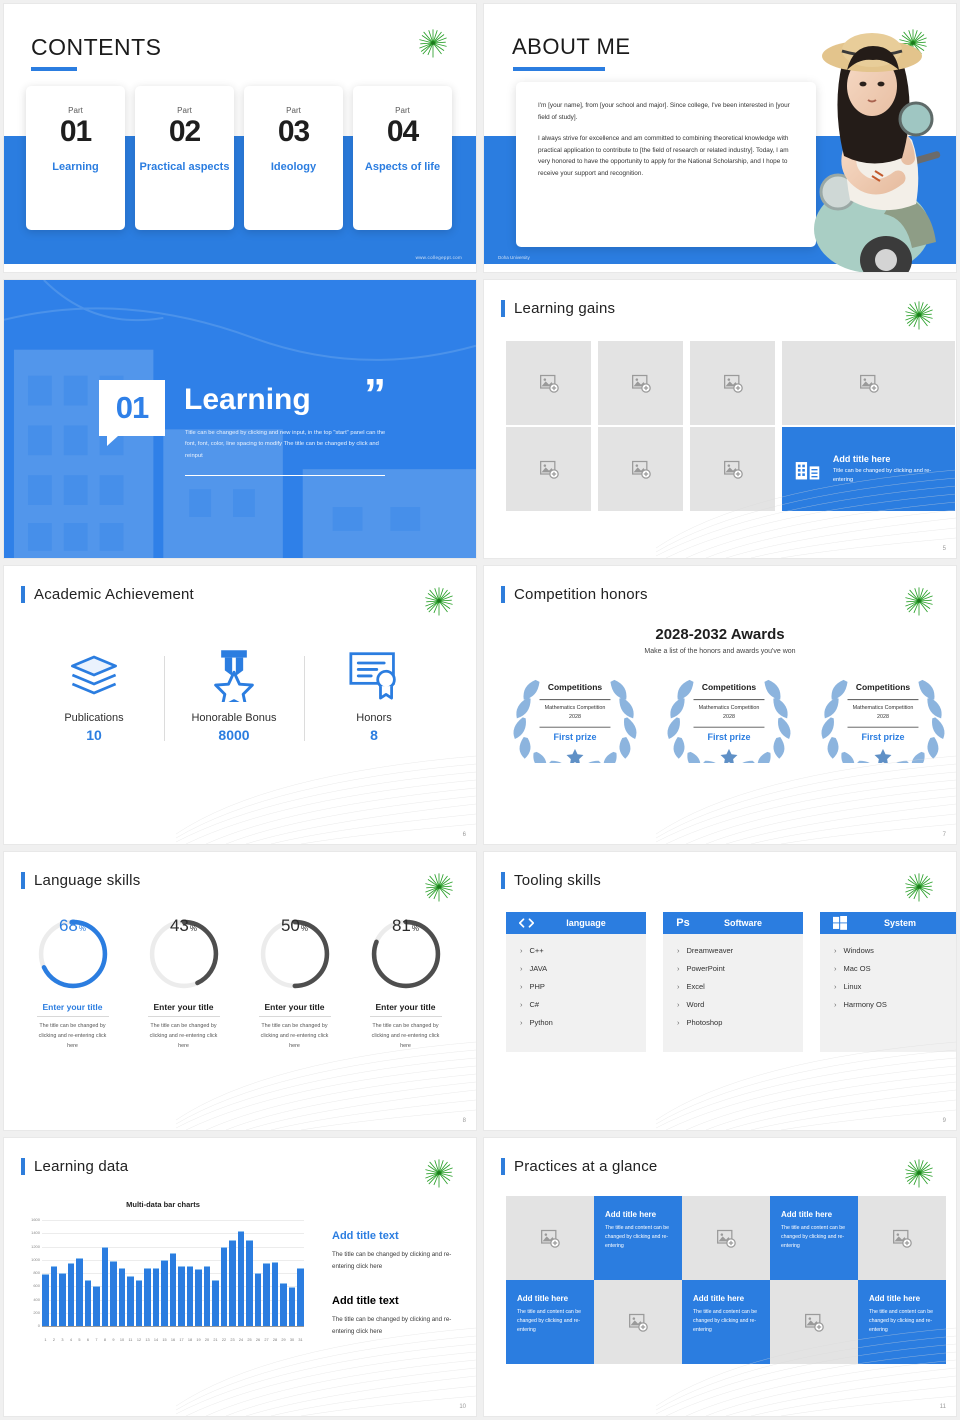 The height and width of the screenshot is (1420, 960). Describe the element at coordinates (576, 982) in the screenshot. I see `tool-column: language C++ JAVA PHP C# Python` at that location.